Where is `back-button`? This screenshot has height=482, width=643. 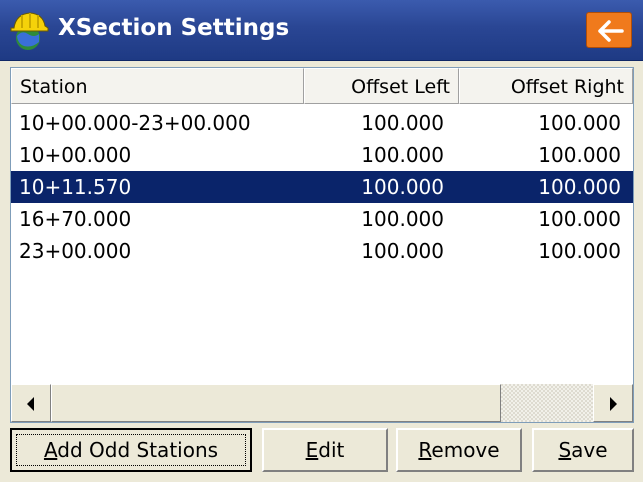 back-button is located at coordinates (609, 30).